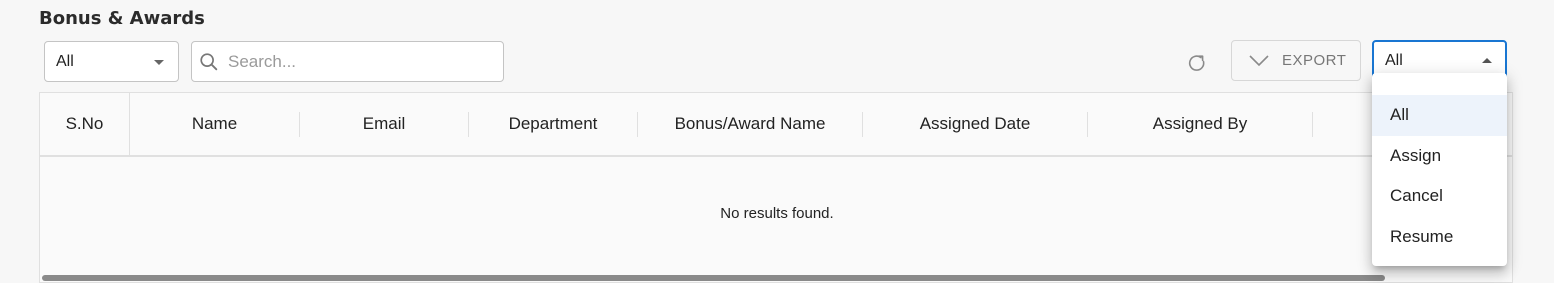 Image resolution: width=1554 pixels, height=283 pixels. What do you see at coordinates (1439, 156) in the screenshot?
I see `menu-option-assign: Assign` at bounding box center [1439, 156].